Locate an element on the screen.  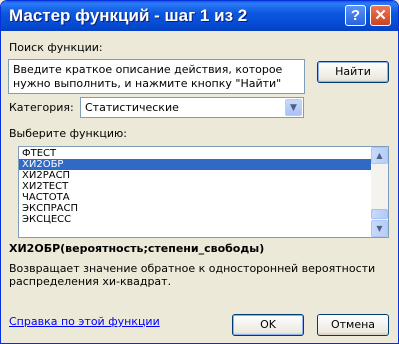
function-signature: ХИ2ОБР(вероятность;степени_свободы) is located at coordinates (137, 248).